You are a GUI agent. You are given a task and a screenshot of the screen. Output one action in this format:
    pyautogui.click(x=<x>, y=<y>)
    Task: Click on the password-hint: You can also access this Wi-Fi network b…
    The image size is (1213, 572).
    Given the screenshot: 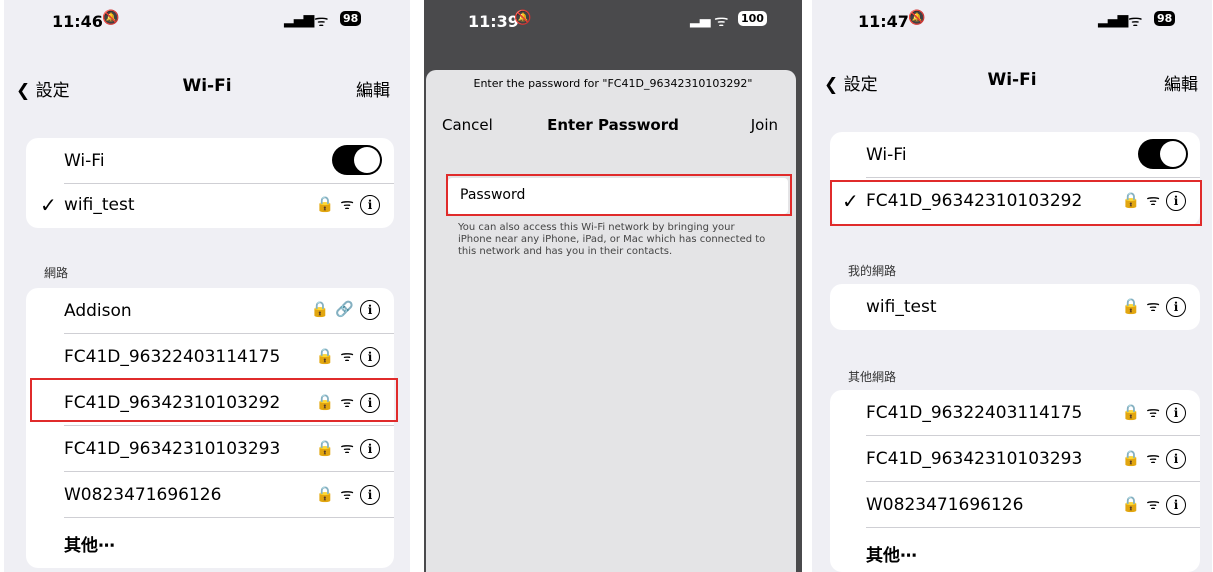 What is the action you would take?
    pyautogui.click(x=612, y=239)
    